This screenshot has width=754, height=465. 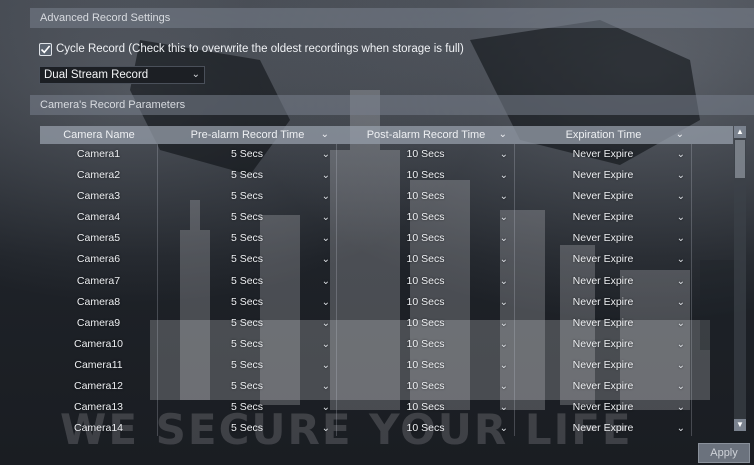 I want to click on camera-name-cell-value: Camera10, so click(x=98, y=343).